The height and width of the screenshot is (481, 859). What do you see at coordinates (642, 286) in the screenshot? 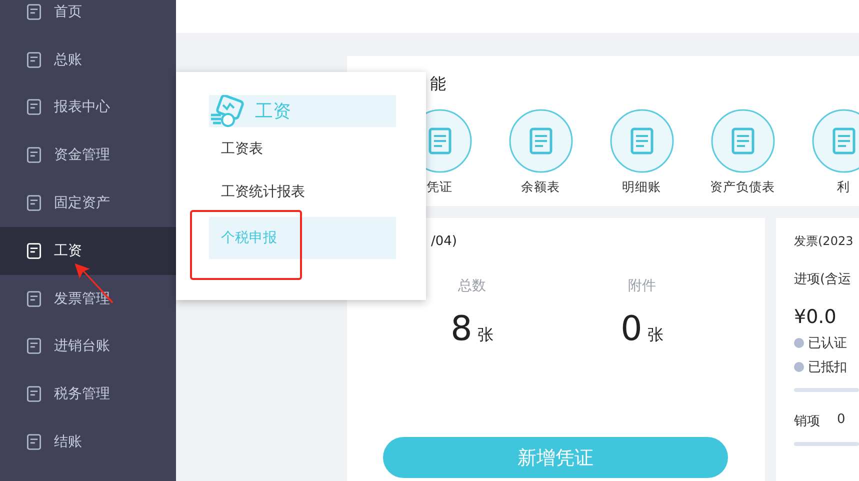
I see `stat-label: 附件` at bounding box center [642, 286].